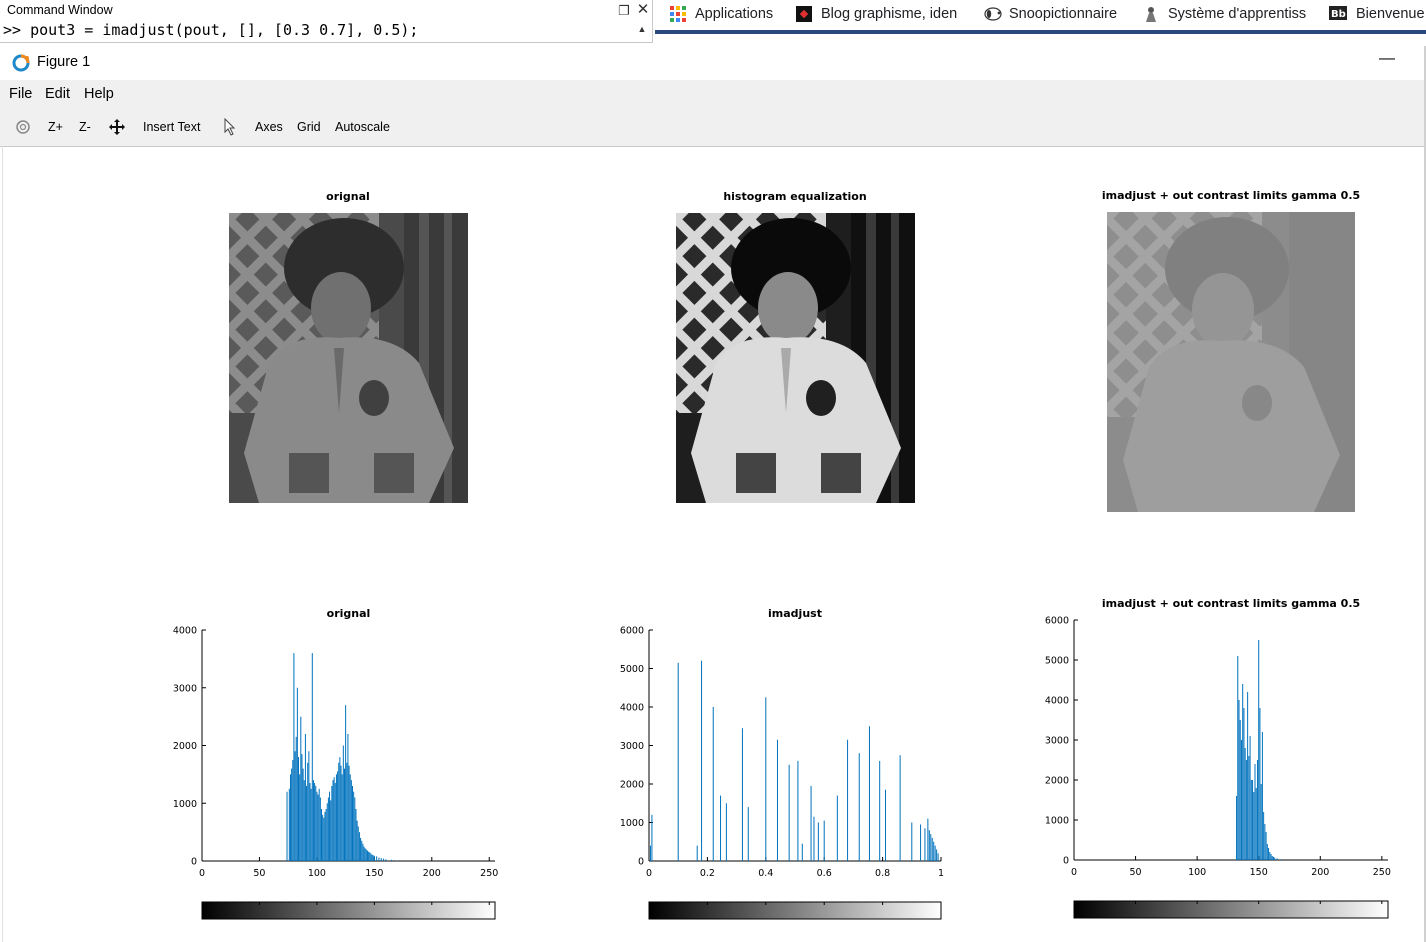 Image resolution: width=1426 pixels, height=942 pixels. Describe the element at coordinates (85, 127) in the screenshot. I see `zoom-out-button: Z-` at that location.